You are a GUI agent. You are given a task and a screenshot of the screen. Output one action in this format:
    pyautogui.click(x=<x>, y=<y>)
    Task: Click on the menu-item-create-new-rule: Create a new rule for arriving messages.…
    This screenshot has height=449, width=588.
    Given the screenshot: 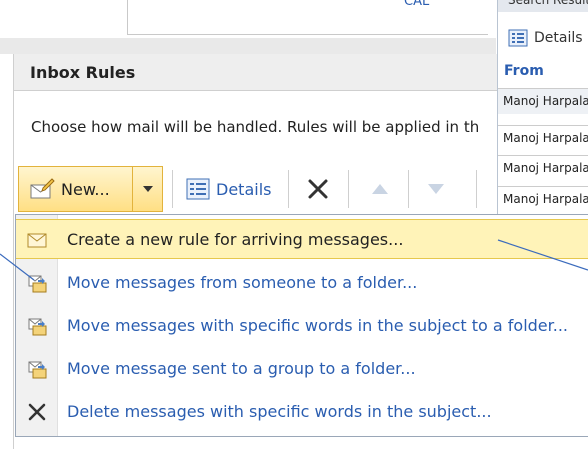 What is the action you would take?
    pyautogui.click(x=302, y=239)
    